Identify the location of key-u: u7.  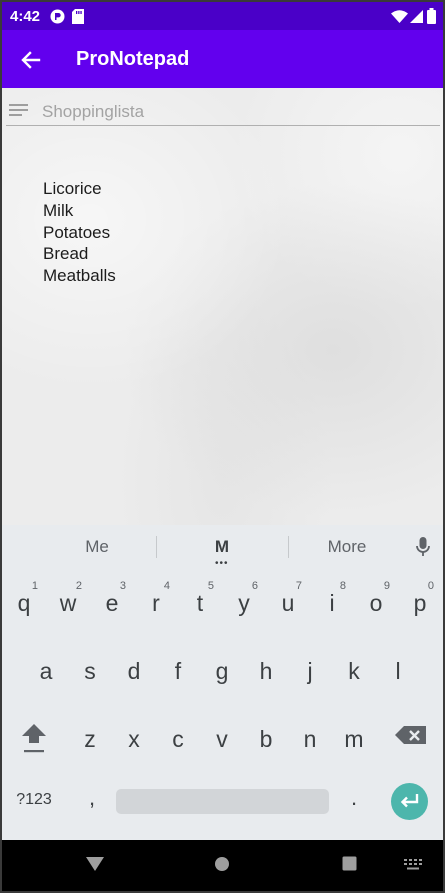
(288, 599).